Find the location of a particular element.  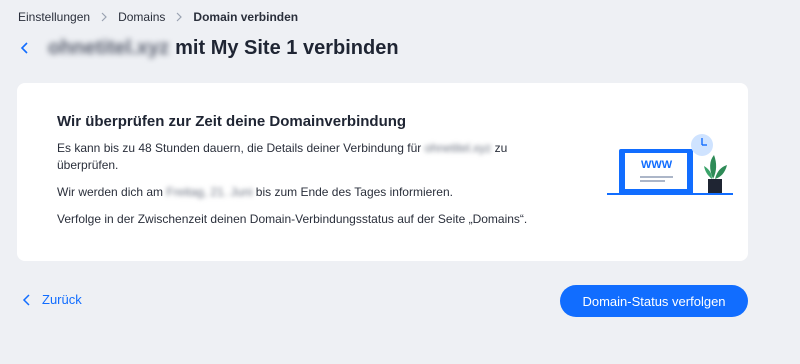

browser-www-clock-plant-illustration: WWW is located at coordinates (670, 171).